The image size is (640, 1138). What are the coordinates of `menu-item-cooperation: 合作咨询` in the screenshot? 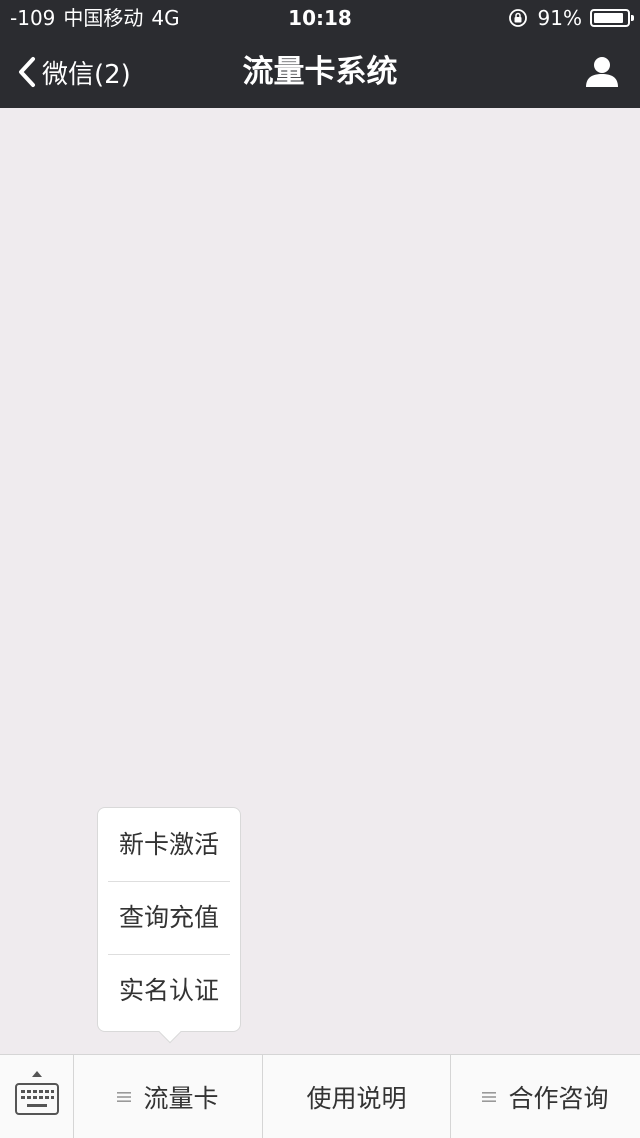 It's located at (545, 1096).